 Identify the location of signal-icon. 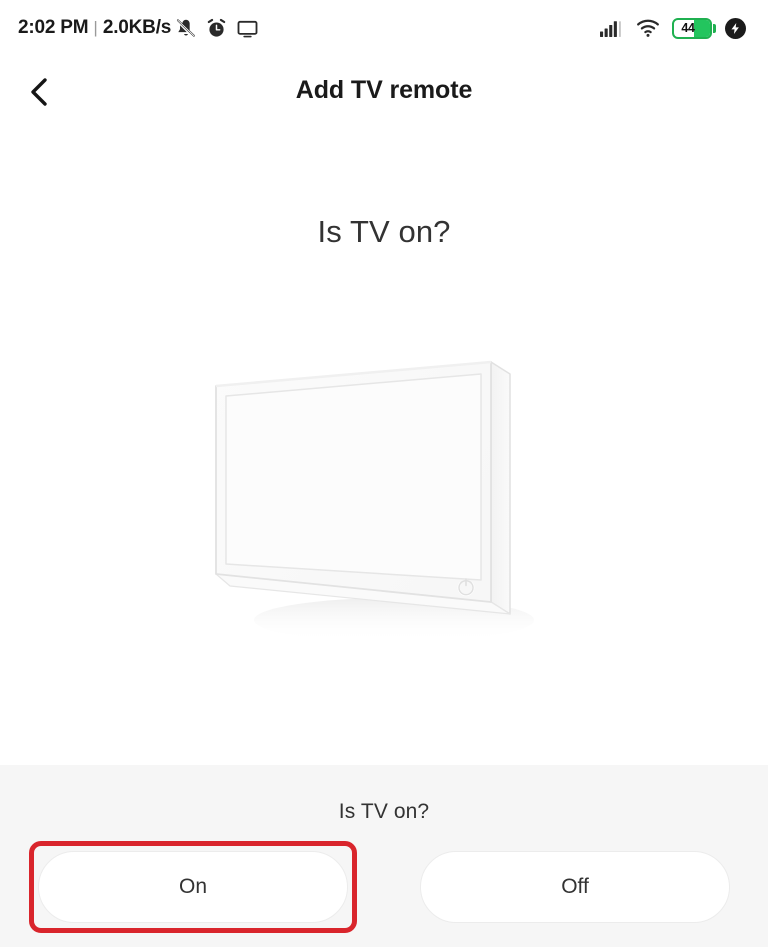
(611, 28).